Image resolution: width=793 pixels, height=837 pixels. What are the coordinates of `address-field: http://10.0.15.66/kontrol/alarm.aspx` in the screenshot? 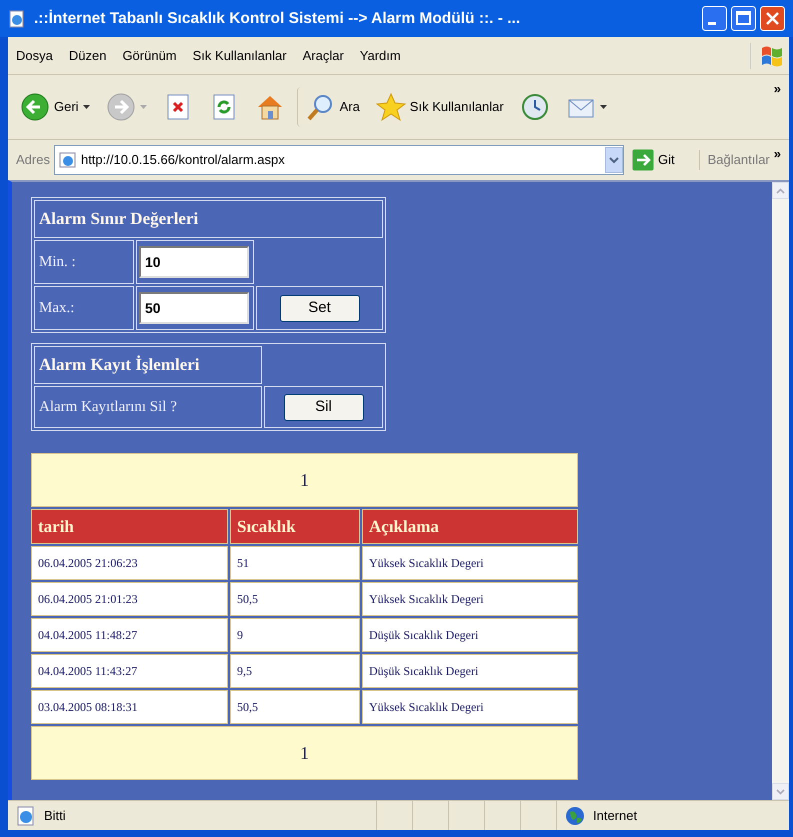 It's located at (339, 160).